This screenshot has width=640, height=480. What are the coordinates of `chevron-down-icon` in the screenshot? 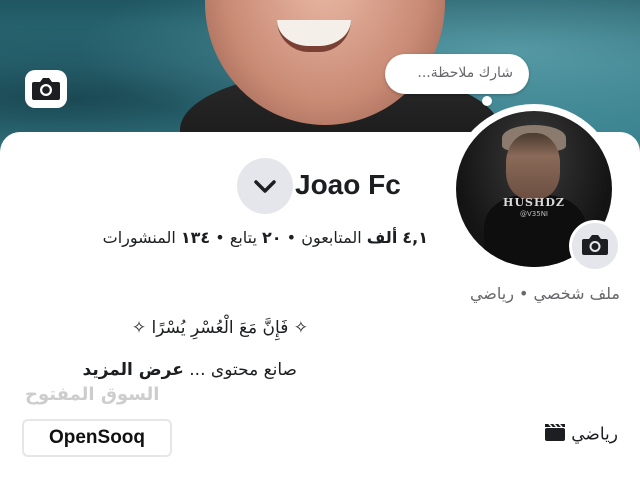 It's located at (265, 186).